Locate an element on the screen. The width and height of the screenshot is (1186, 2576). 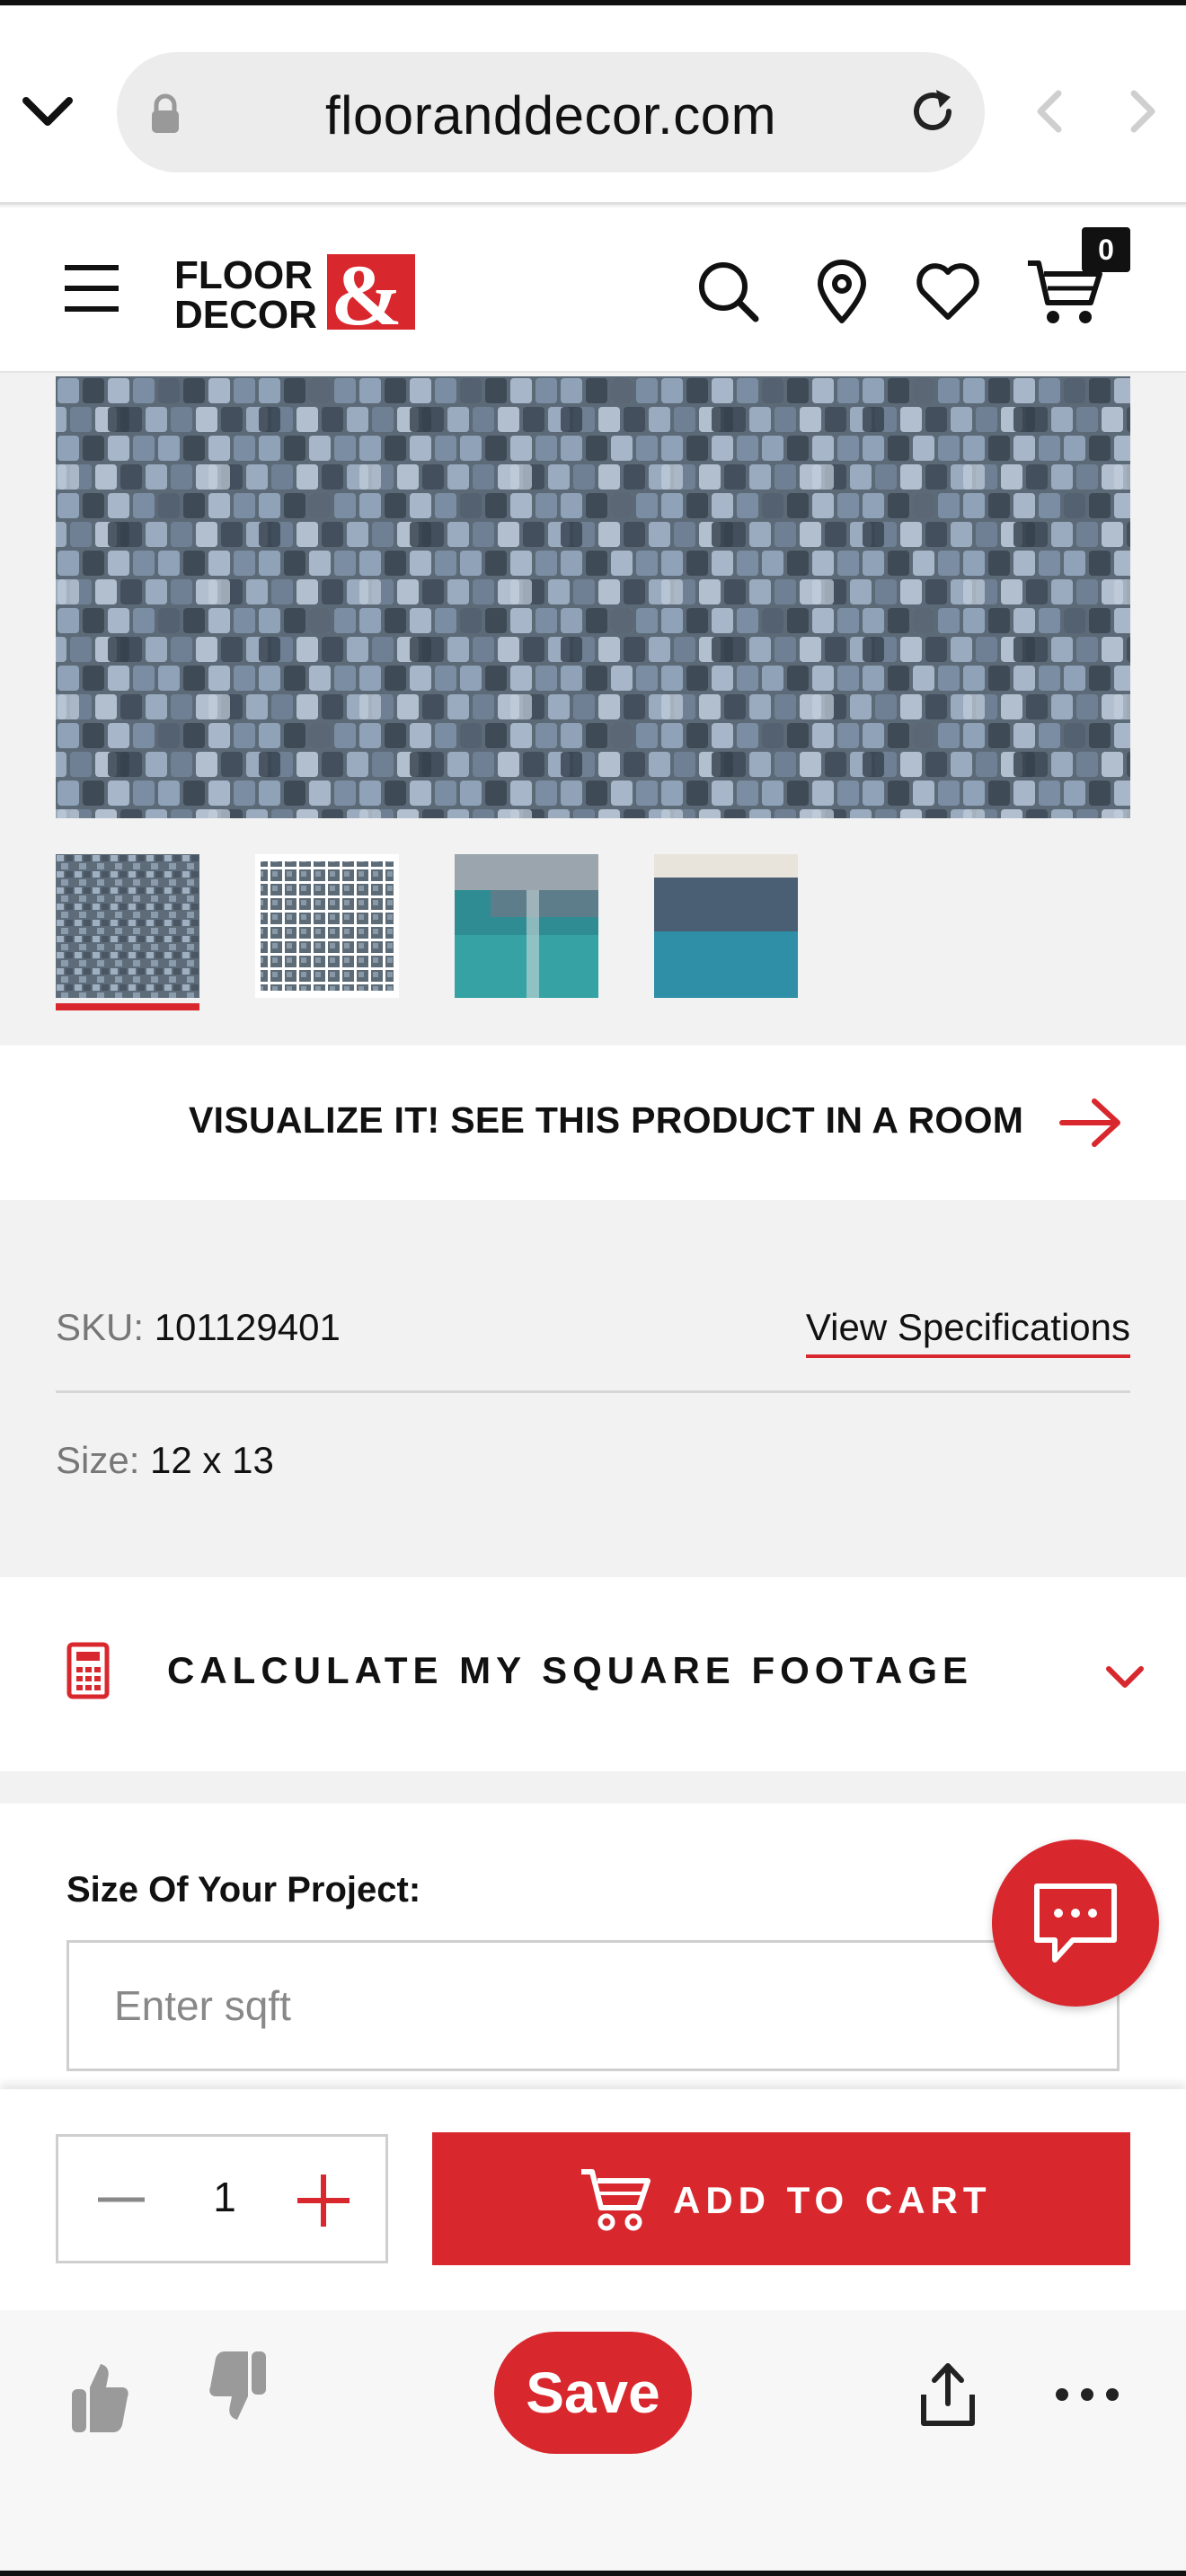
add-to-cart-bar: 1 ADD TO CART is located at coordinates (593, 2199).